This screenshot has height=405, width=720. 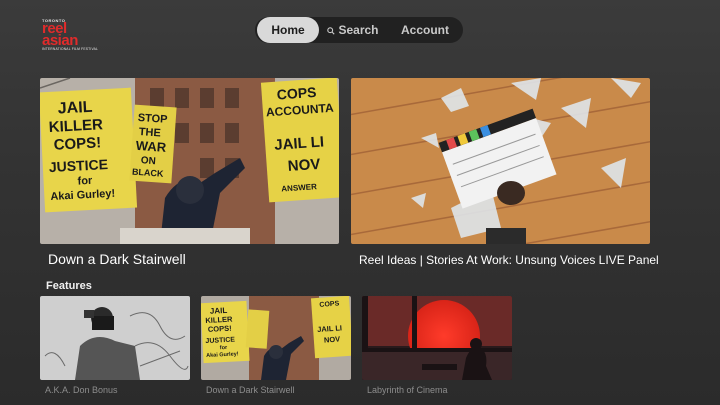 What do you see at coordinates (148, 161) in the screenshot?
I see `sign-text-on: ON` at bounding box center [148, 161].